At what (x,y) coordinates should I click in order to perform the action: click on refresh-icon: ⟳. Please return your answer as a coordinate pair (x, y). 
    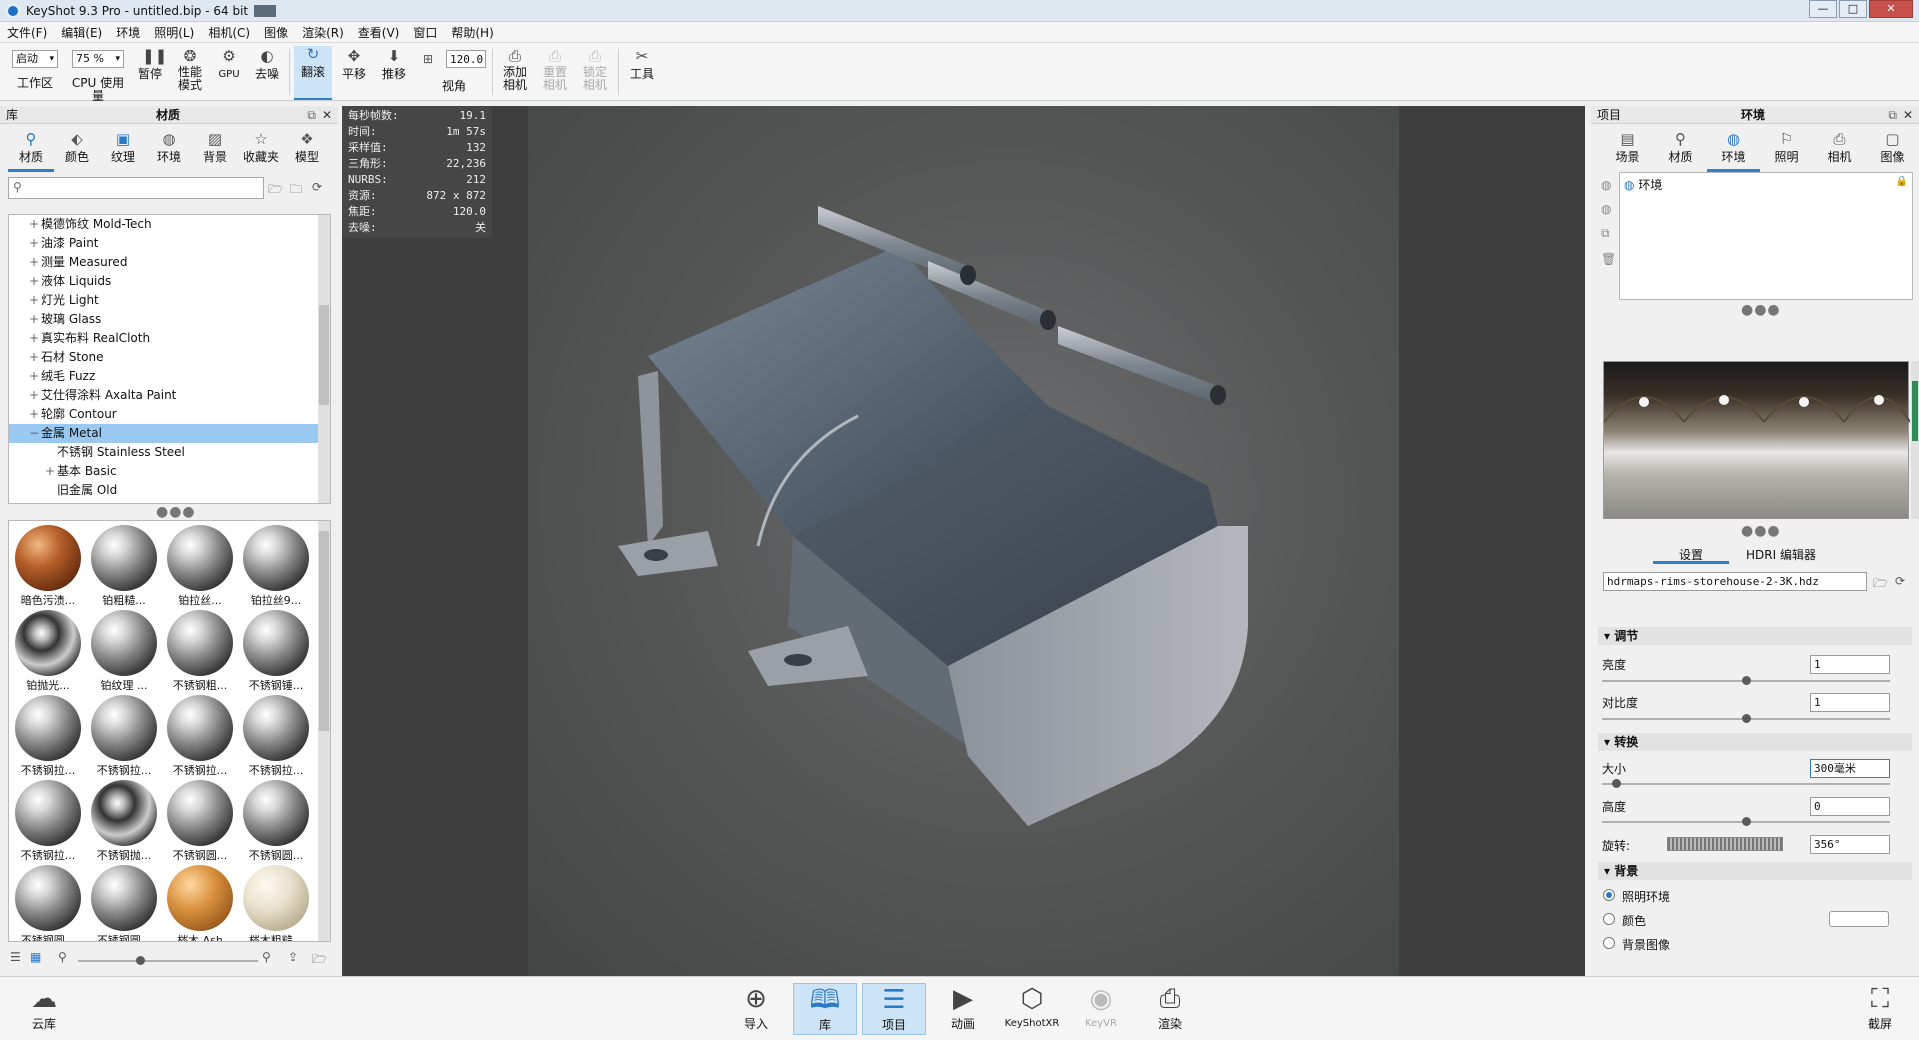
    Looking at the image, I should click on (317, 187).